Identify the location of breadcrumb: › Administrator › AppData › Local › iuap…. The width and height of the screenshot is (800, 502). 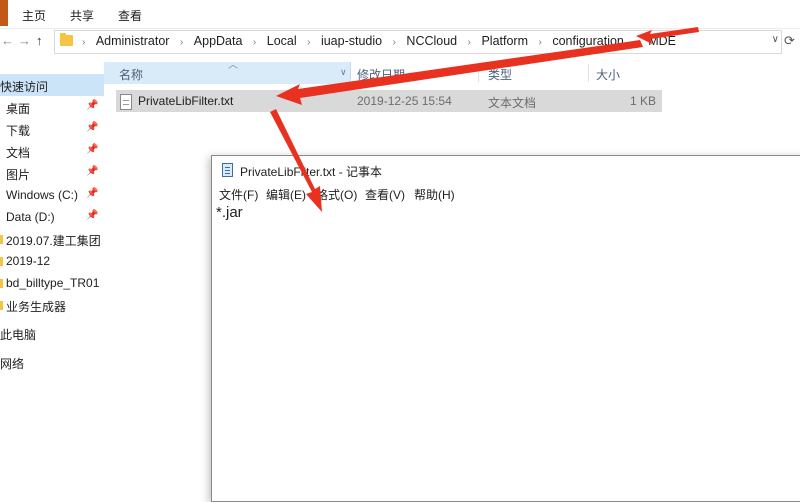
(379, 41).